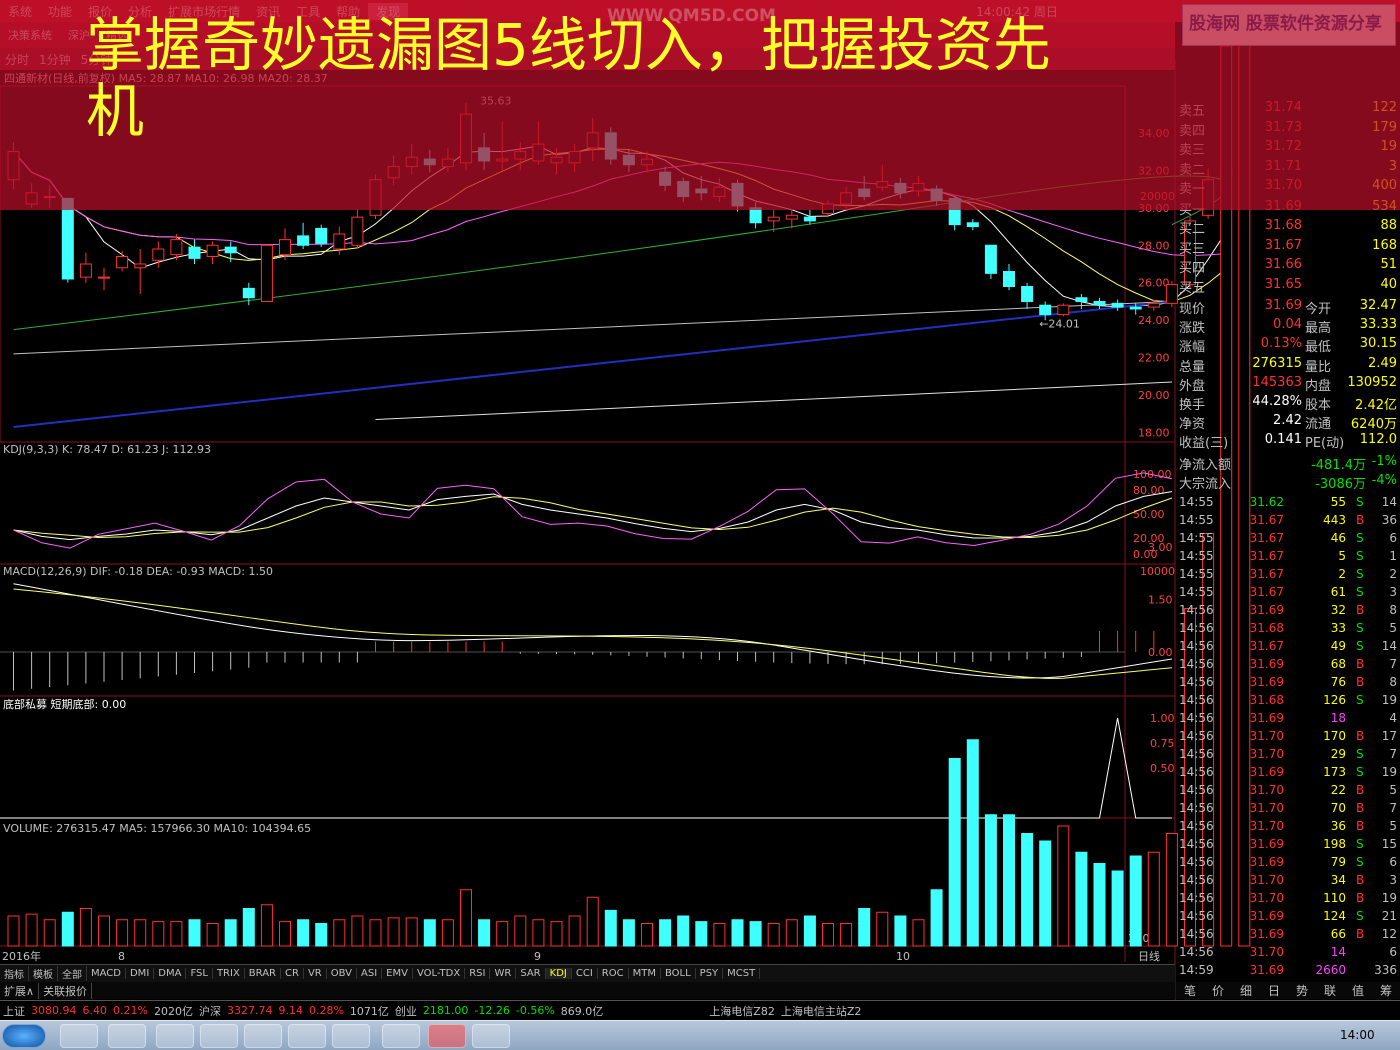 This screenshot has width=1400, height=1050. What do you see at coordinates (558, 973) in the screenshot?
I see `indicator-tab-kdj: KDJ` at bounding box center [558, 973].